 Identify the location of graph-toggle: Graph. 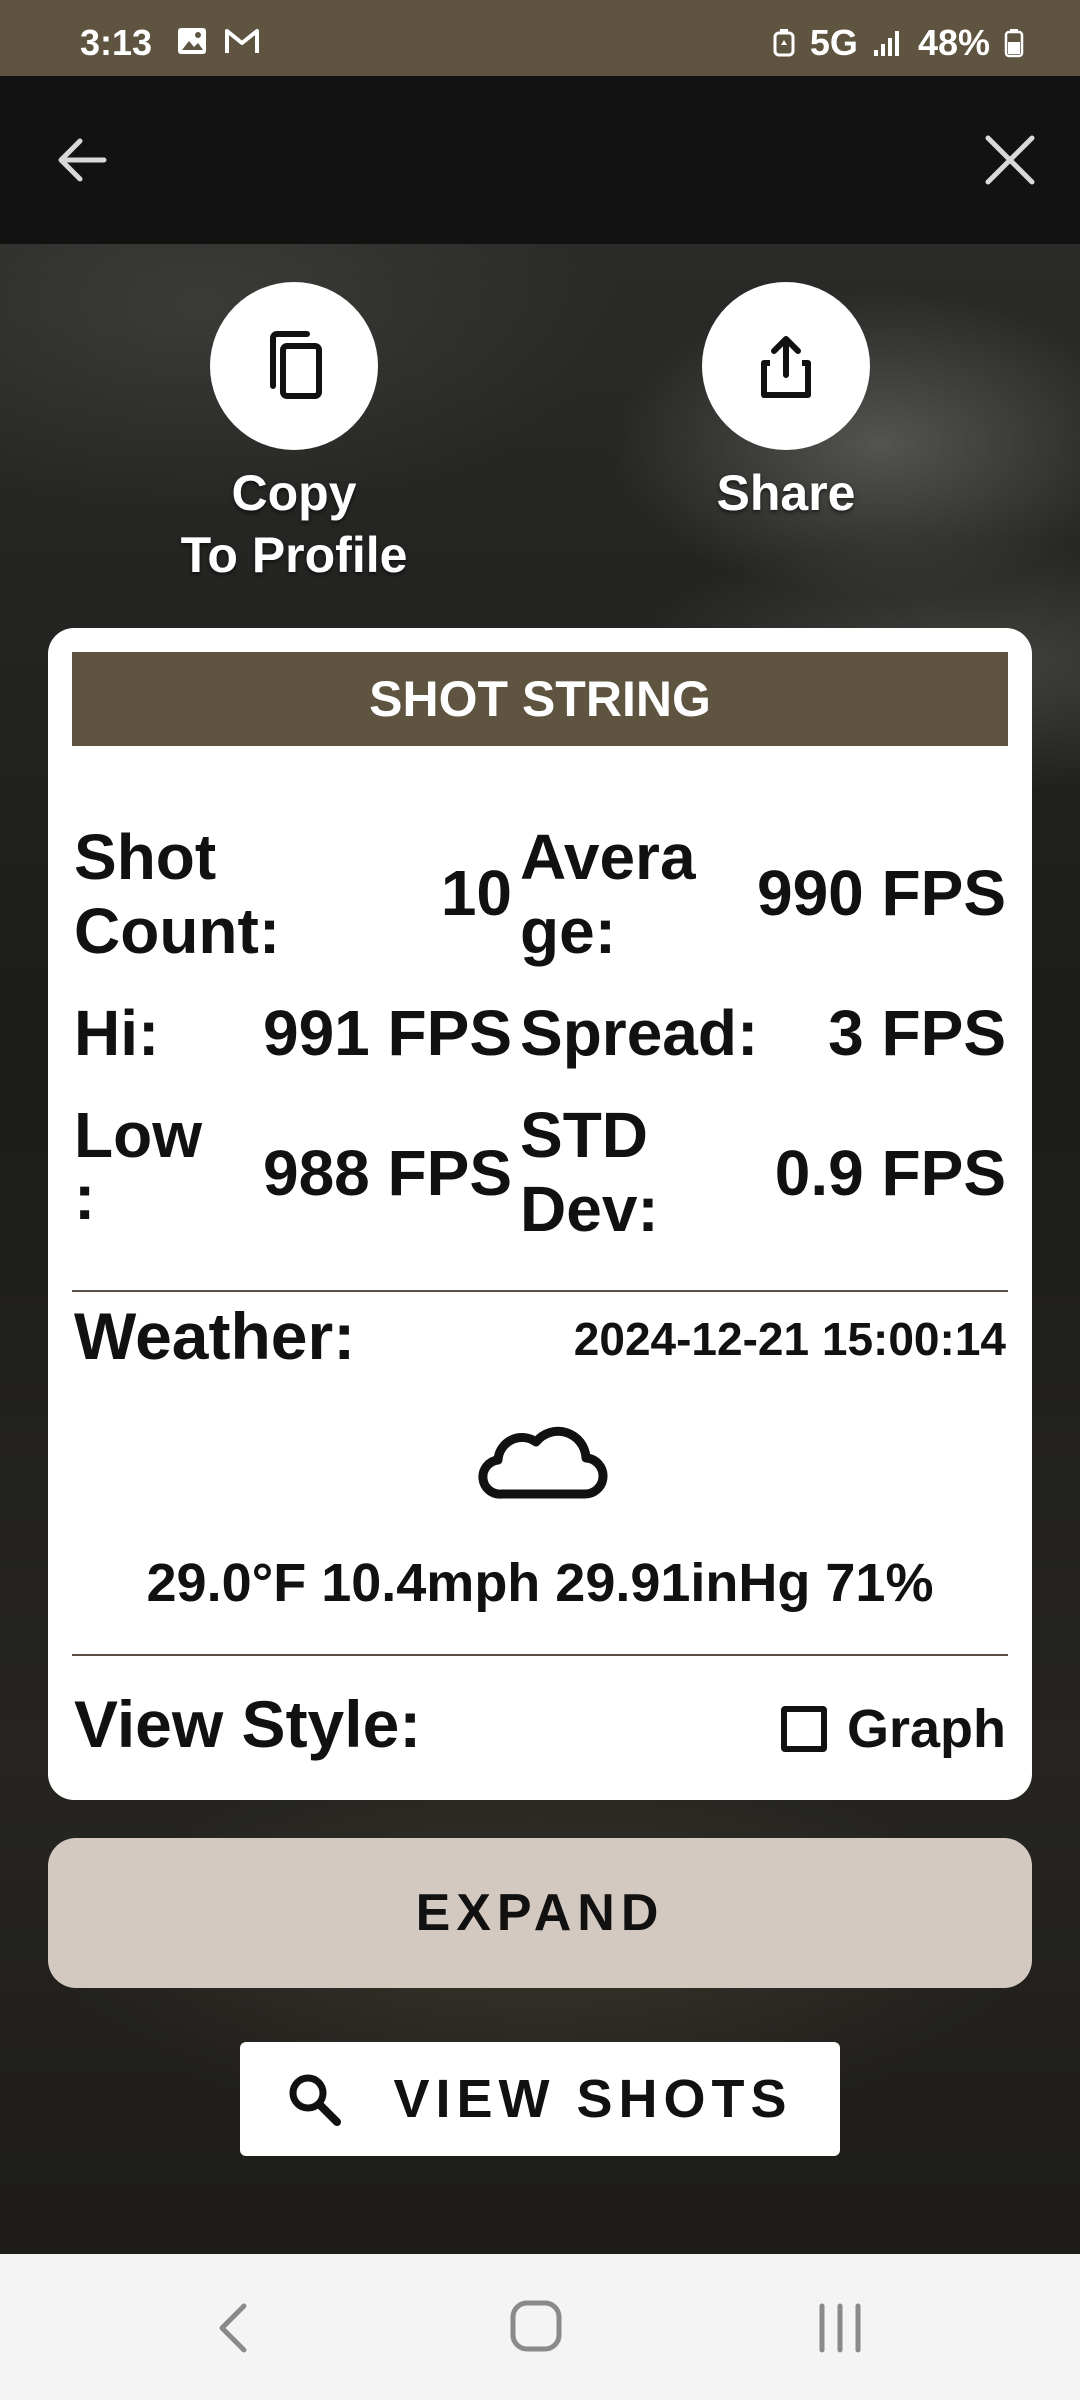
(893, 1729).